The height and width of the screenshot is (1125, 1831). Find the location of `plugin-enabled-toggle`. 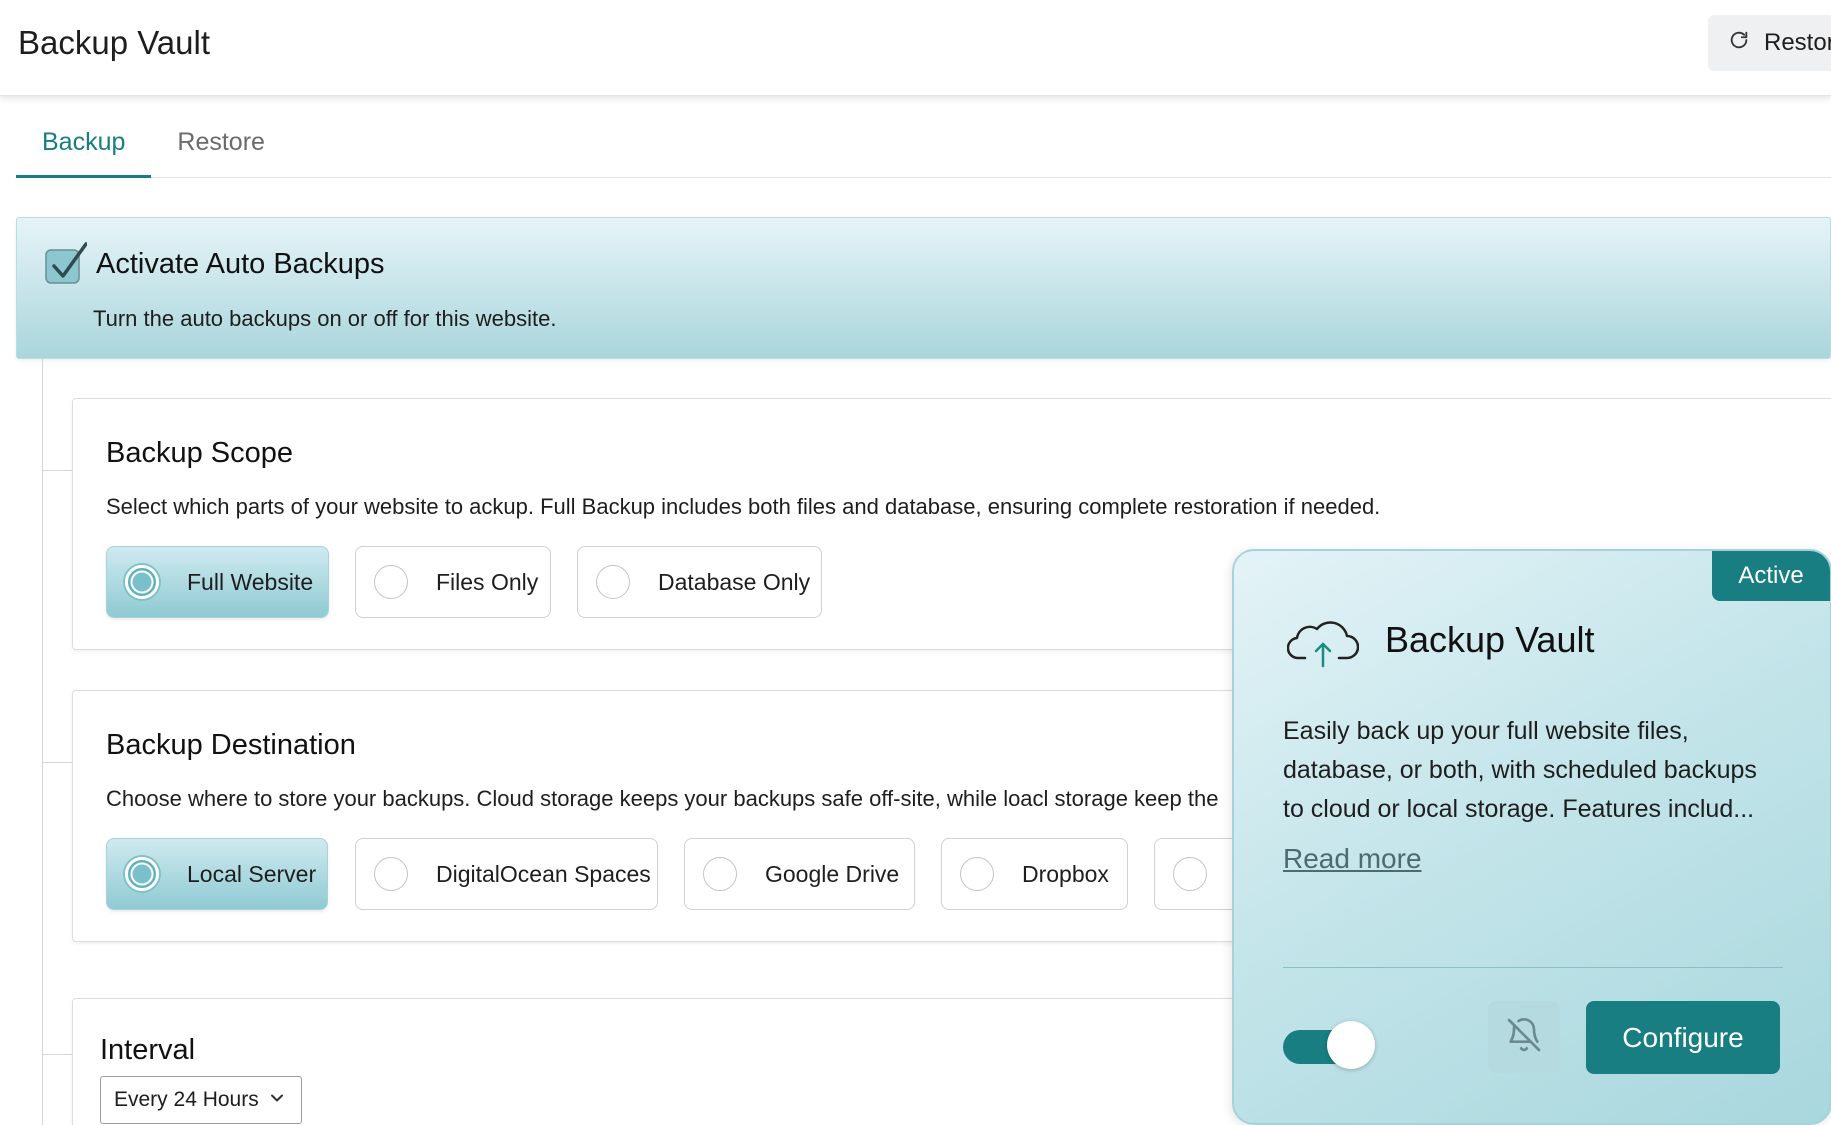

plugin-enabled-toggle is located at coordinates (1329, 1045).